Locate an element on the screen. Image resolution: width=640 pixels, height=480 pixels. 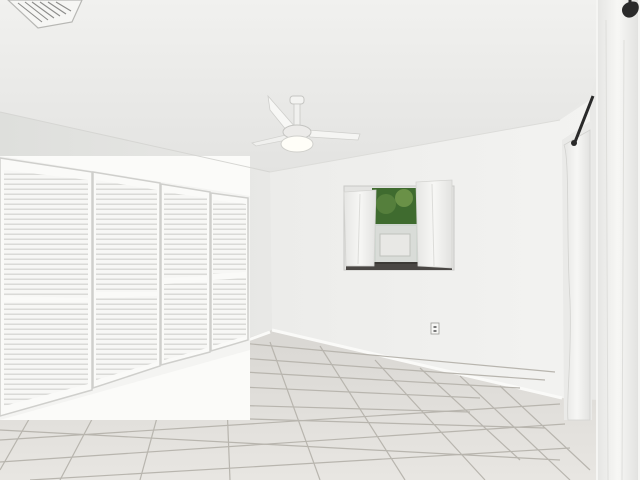
fan-light is located at coordinates (297, 144).